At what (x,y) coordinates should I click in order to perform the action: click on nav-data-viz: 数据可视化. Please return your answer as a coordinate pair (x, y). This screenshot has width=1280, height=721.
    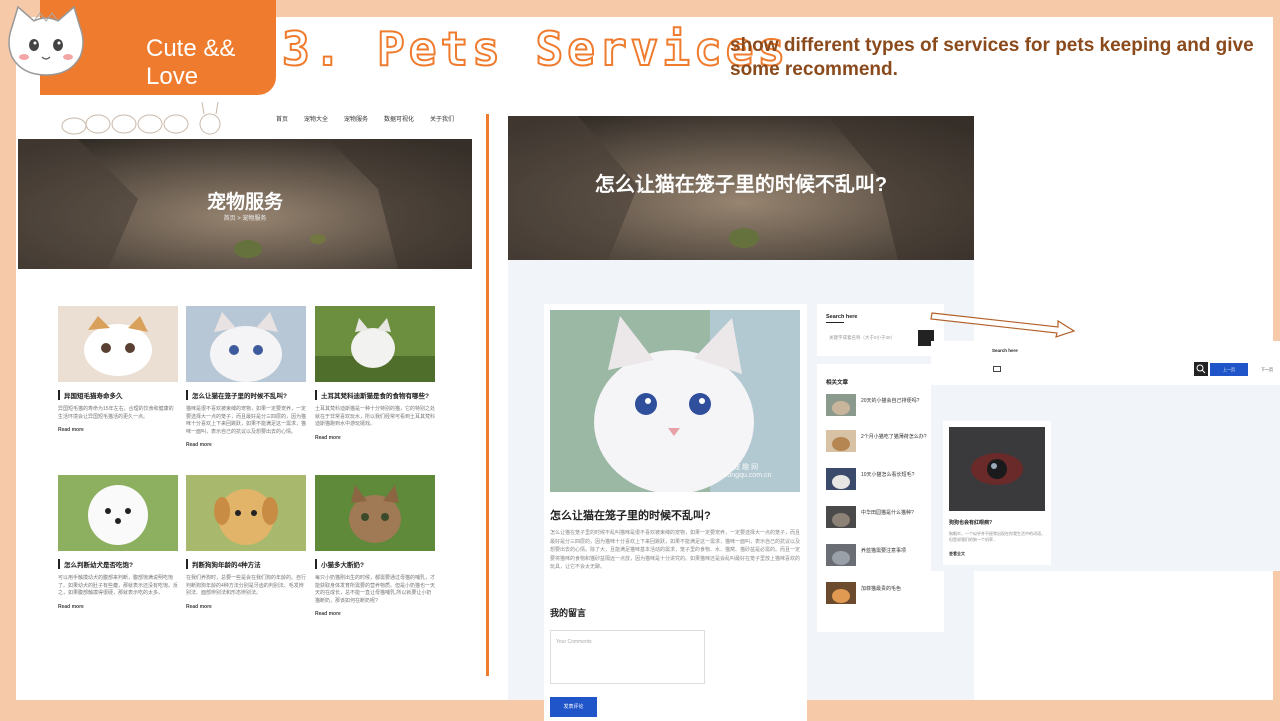
    Looking at the image, I should click on (399, 118).